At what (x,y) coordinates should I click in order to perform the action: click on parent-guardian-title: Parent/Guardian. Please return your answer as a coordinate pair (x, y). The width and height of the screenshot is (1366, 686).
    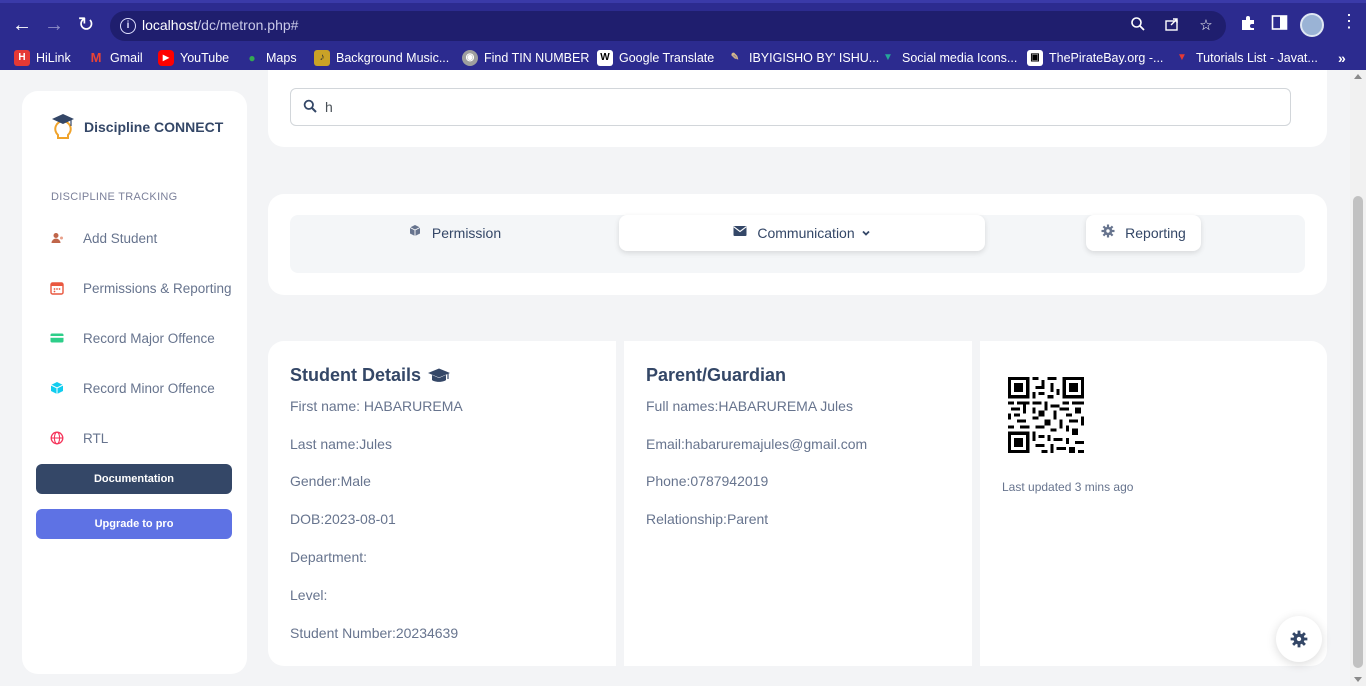
    Looking at the image, I should click on (716, 375).